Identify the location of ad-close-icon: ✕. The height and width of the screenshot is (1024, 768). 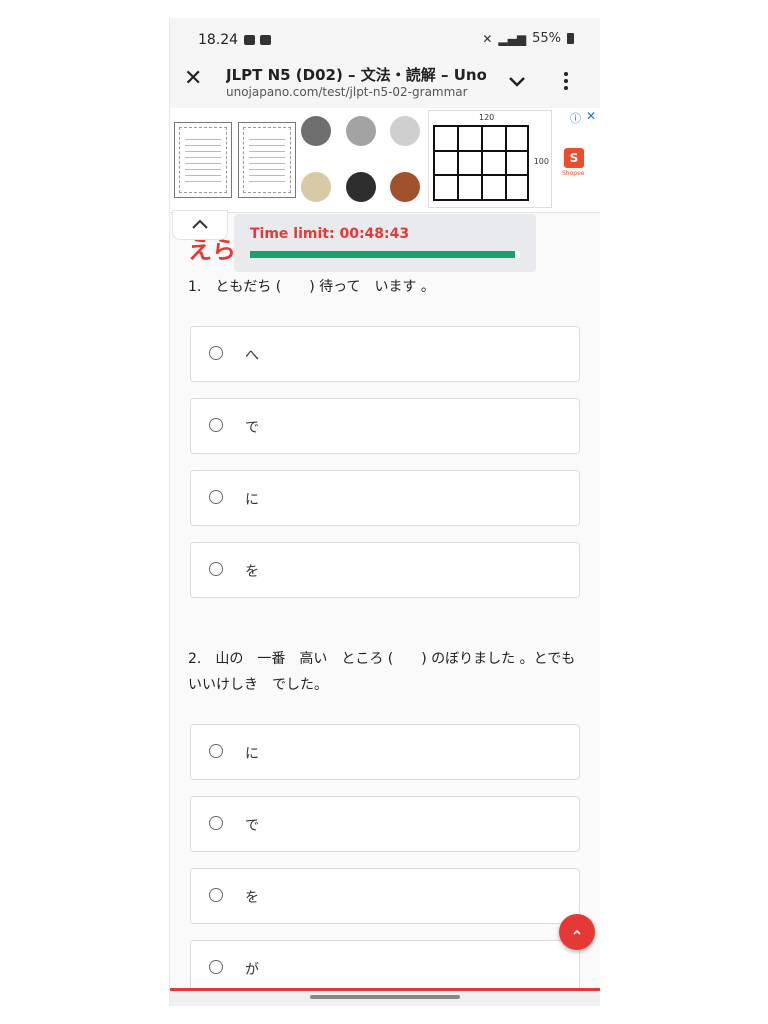
(591, 116).